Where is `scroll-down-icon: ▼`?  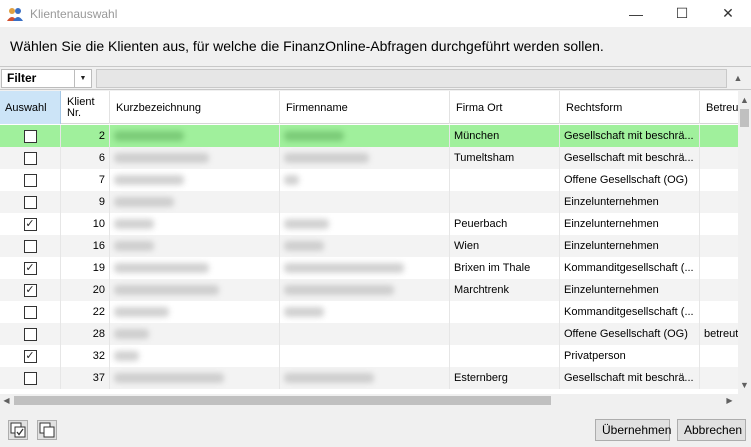 scroll-down-icon: ▼ is located at coordinates (744, 385).